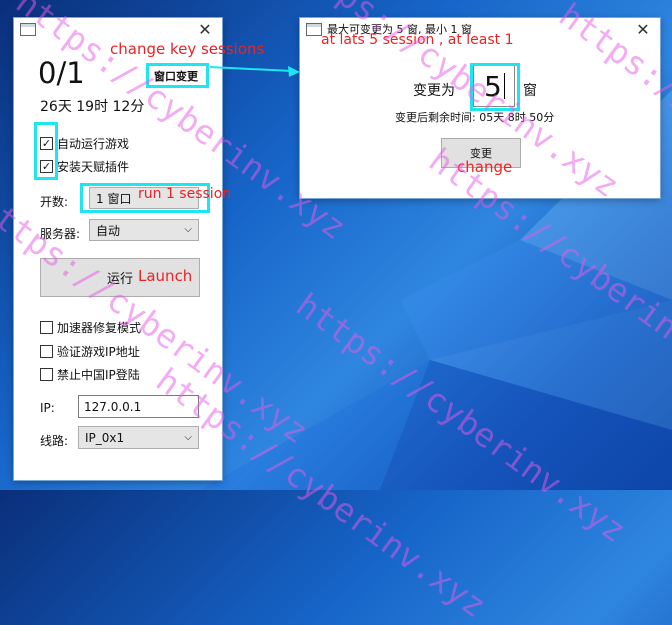  Describe the element at coordinates (254, 71) in the screenshot. I see `arrow-annotation` at that location.